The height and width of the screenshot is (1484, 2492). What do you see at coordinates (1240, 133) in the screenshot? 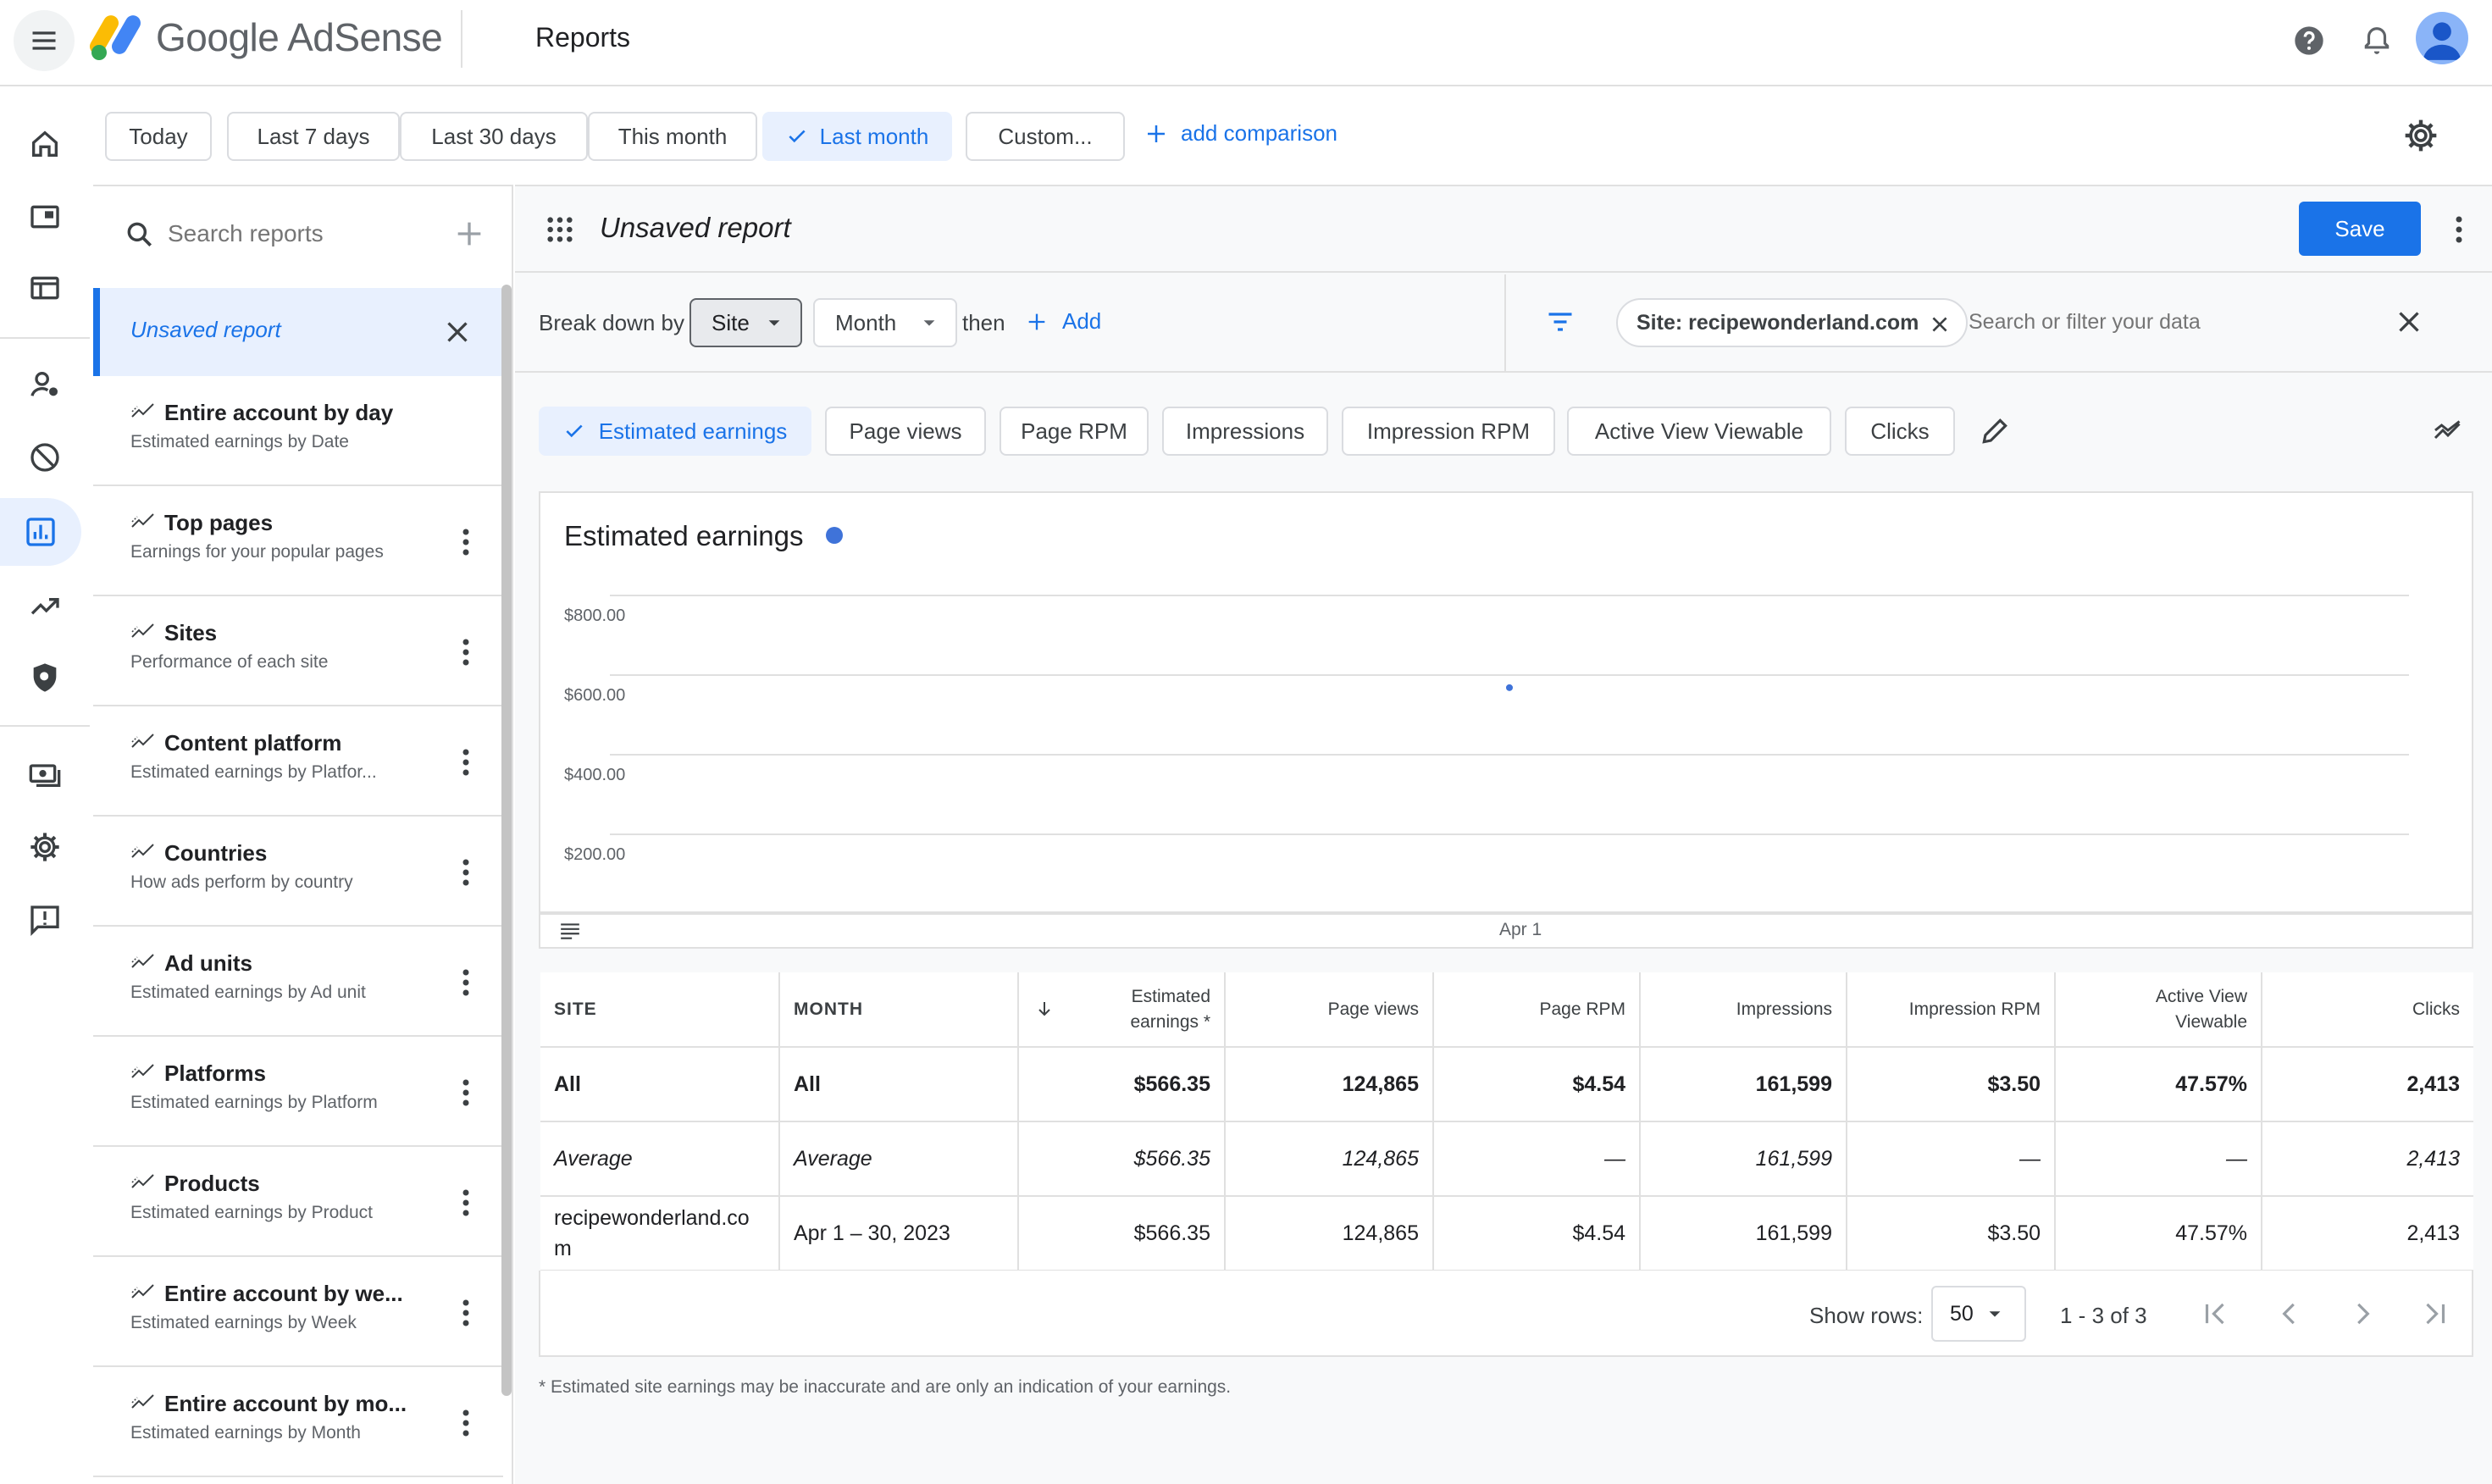
I see `add-comparison-button: add comparison` at bounding box center [1240, 133].